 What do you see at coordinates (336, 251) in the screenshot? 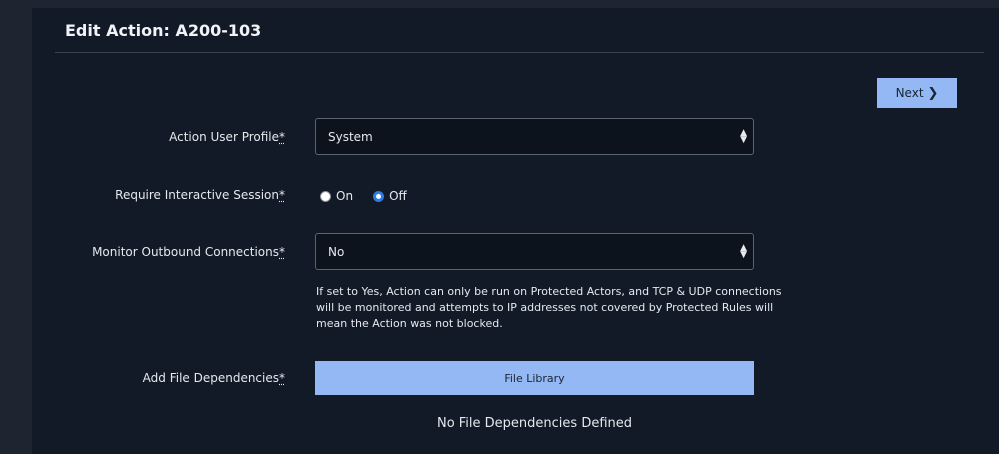
I see `outbound-connections-value: No` at bounding box center [336, 251].